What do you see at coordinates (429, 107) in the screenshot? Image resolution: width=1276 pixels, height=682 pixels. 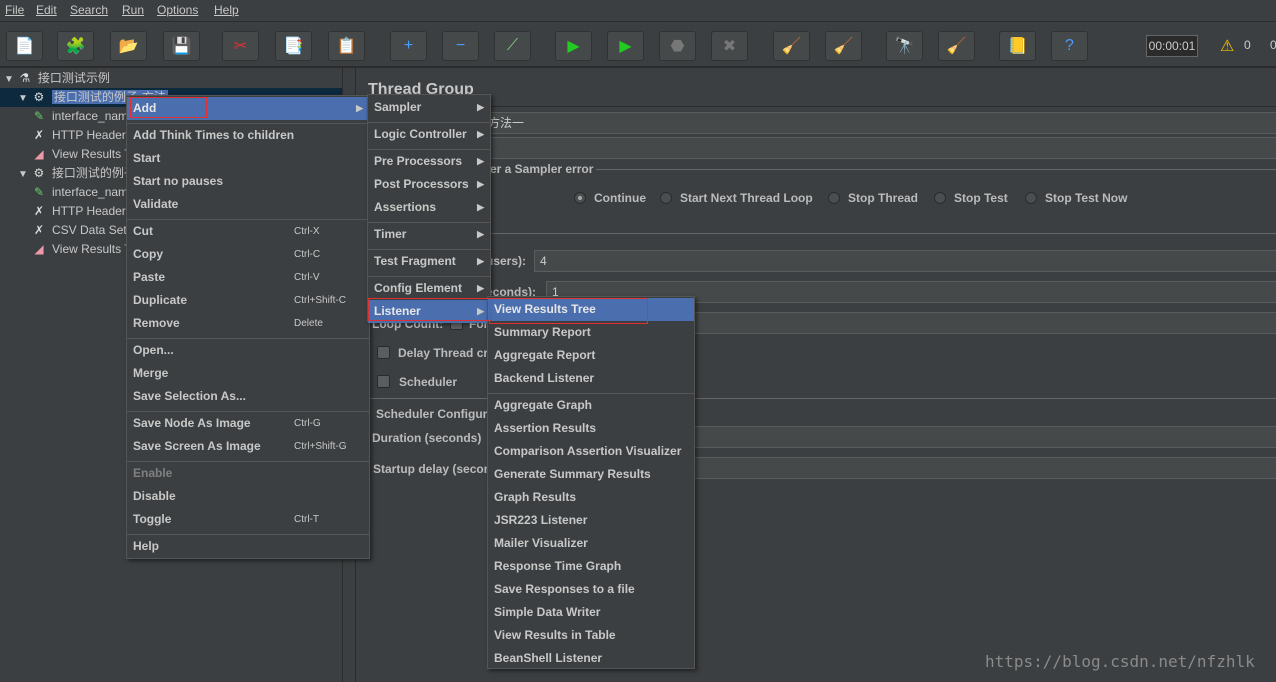 I see `add-sampler: Sampler ▶` at bounding box center [429, 107].